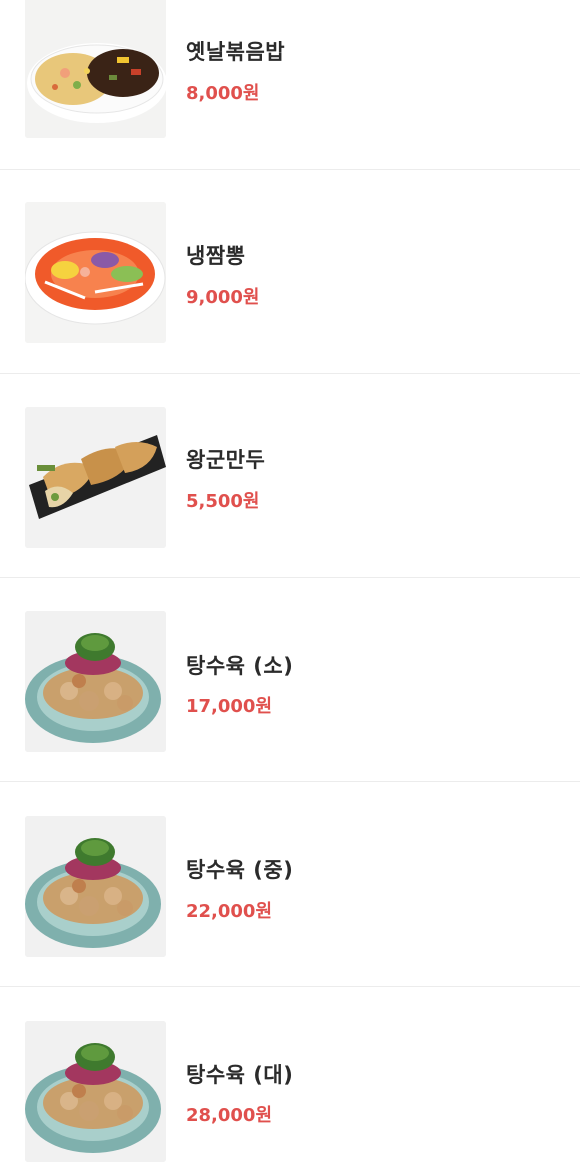 The width and height of the screenshot is (580, 1164). Describe the element at coordinates (95, 69) in the screenshot. I see `fried-rice-image` at that location.